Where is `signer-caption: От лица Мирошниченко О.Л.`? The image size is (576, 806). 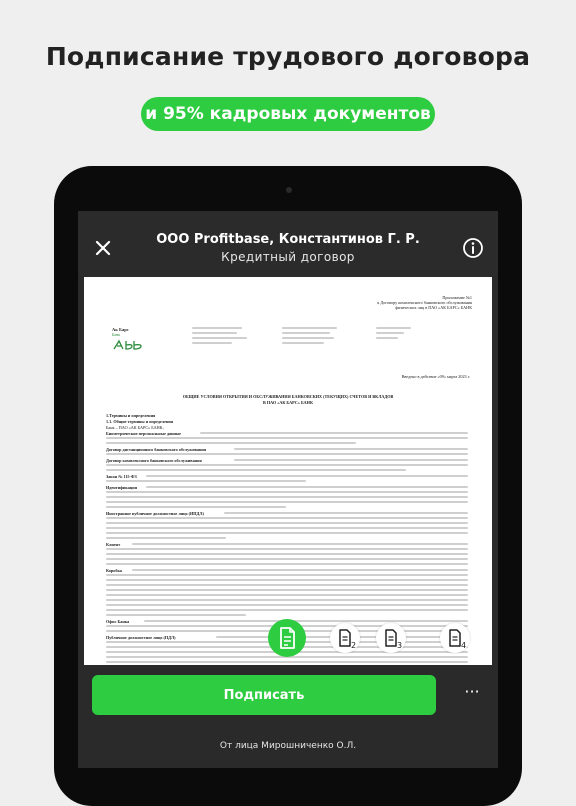
signer-caption: От лица Мирошниченко О.Л. is located at coordinates (288, 746).